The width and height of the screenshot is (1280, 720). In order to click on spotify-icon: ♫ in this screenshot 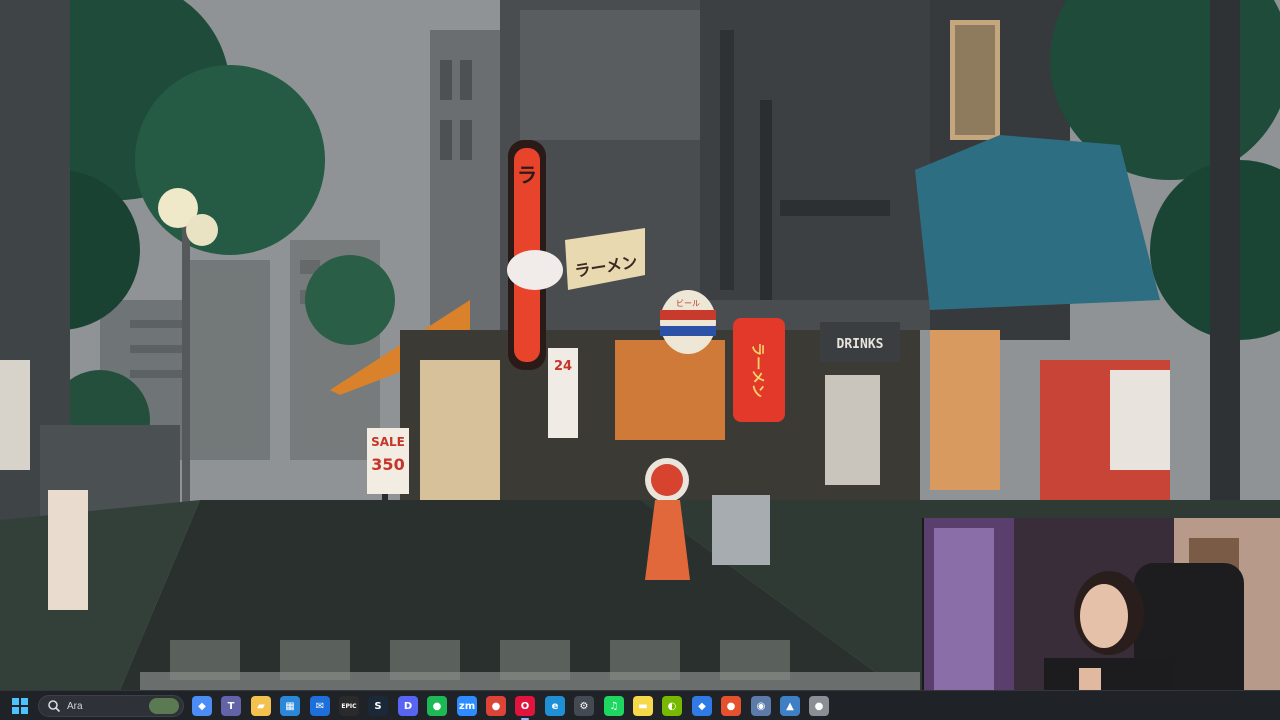, I will do `click(614, 706)`.